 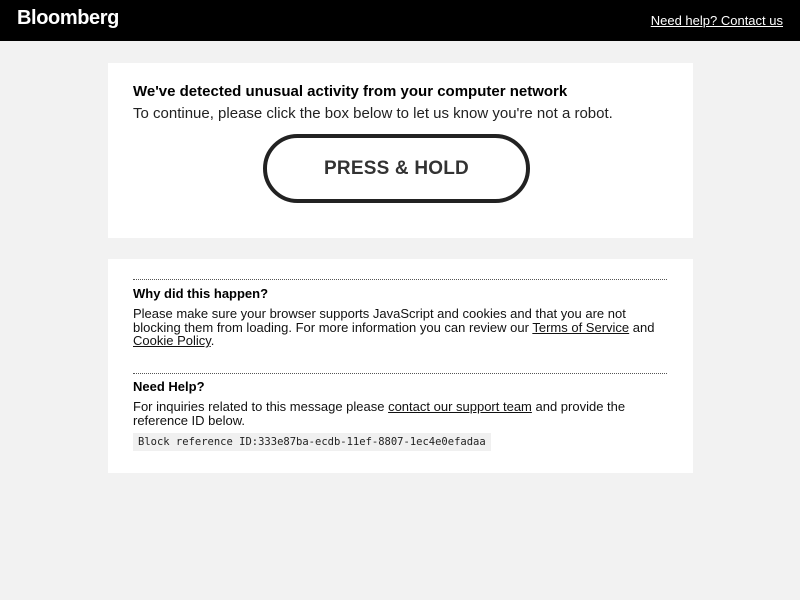 I want to click on bloomberg-logo: Bloomberg, so click(x=68, y=18).